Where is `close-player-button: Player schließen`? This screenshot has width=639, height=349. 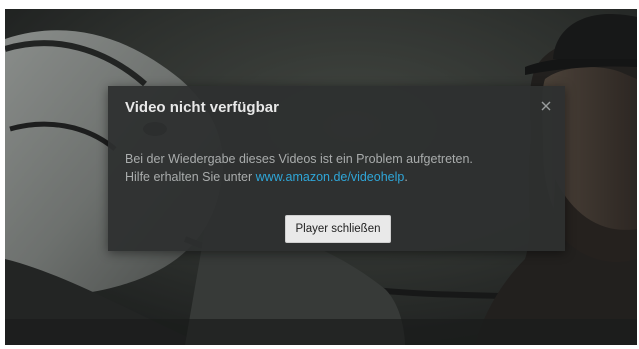 close-player-button: Player schließen is located at coordinates (338, 229).